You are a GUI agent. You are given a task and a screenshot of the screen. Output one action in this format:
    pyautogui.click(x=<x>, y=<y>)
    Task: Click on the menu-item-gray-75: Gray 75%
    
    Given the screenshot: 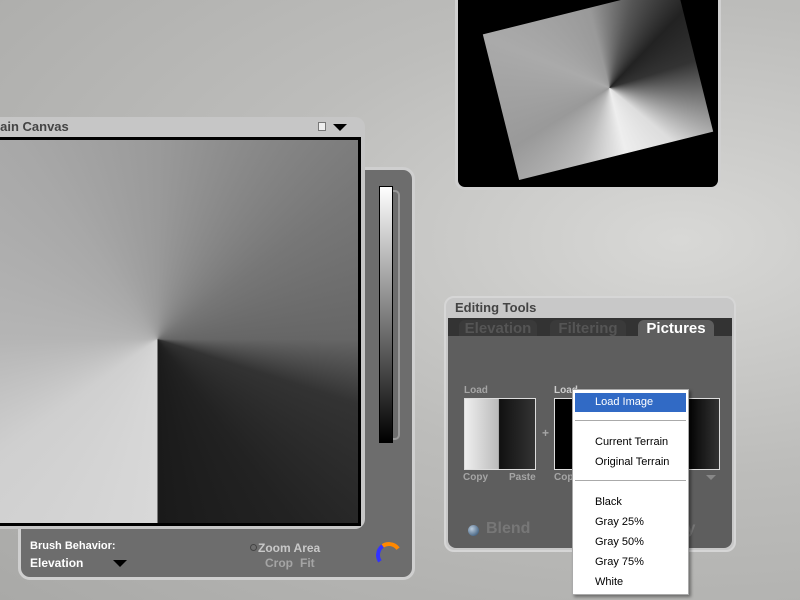 What is the action you would take?
    pyautogui.click(x=619, y=562)
    